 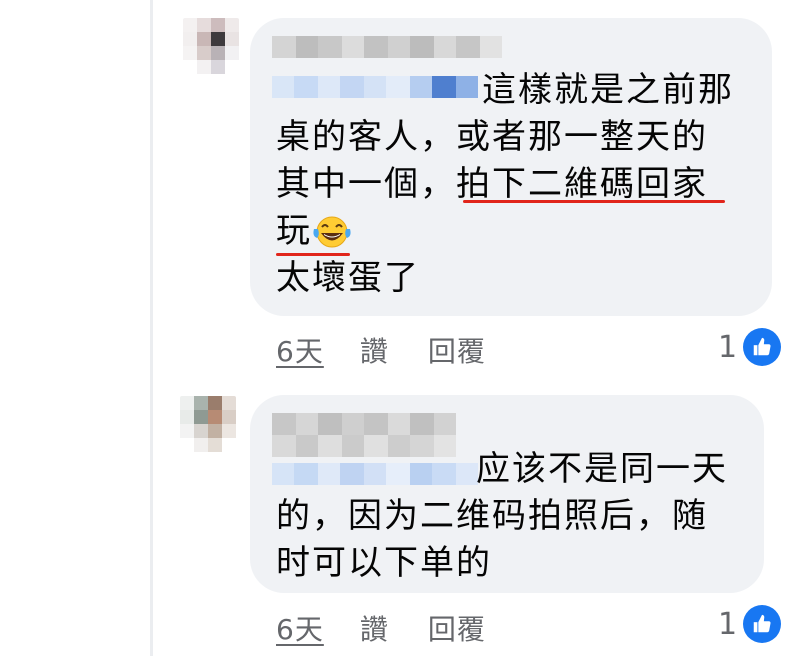 I want to click on comment-text-line: 玩, so click(x=293, y=231).